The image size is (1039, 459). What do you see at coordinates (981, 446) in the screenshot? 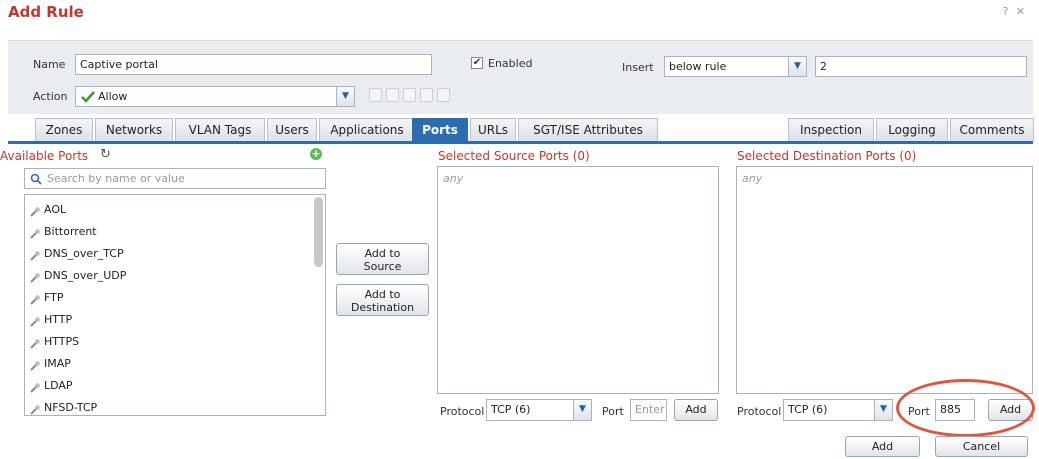
I see `cancel-button: Cancel` at bounding box center [981, 446].